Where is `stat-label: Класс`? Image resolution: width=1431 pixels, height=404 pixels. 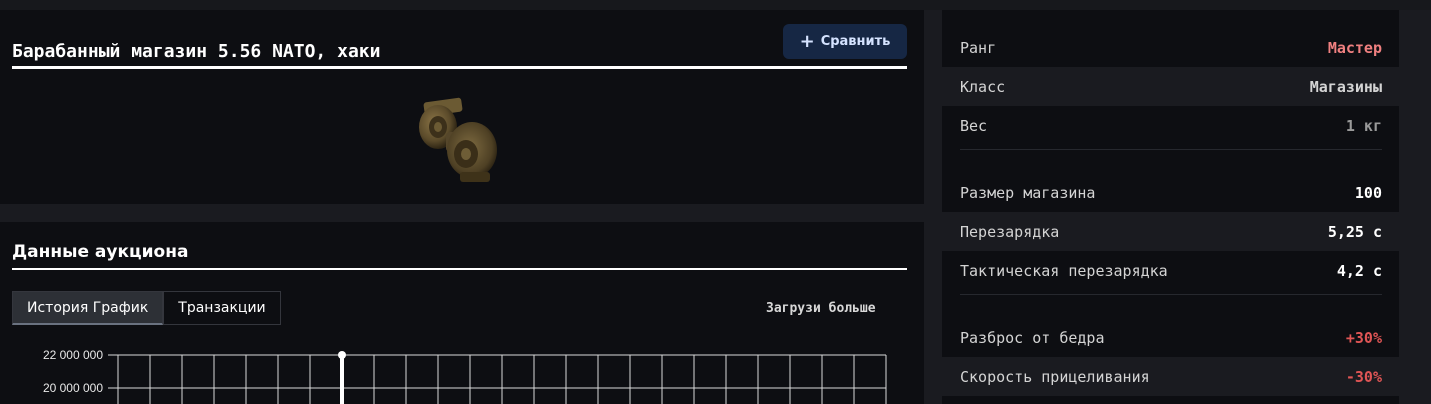
stat-label: Класс is located at coordinates (983, 86).